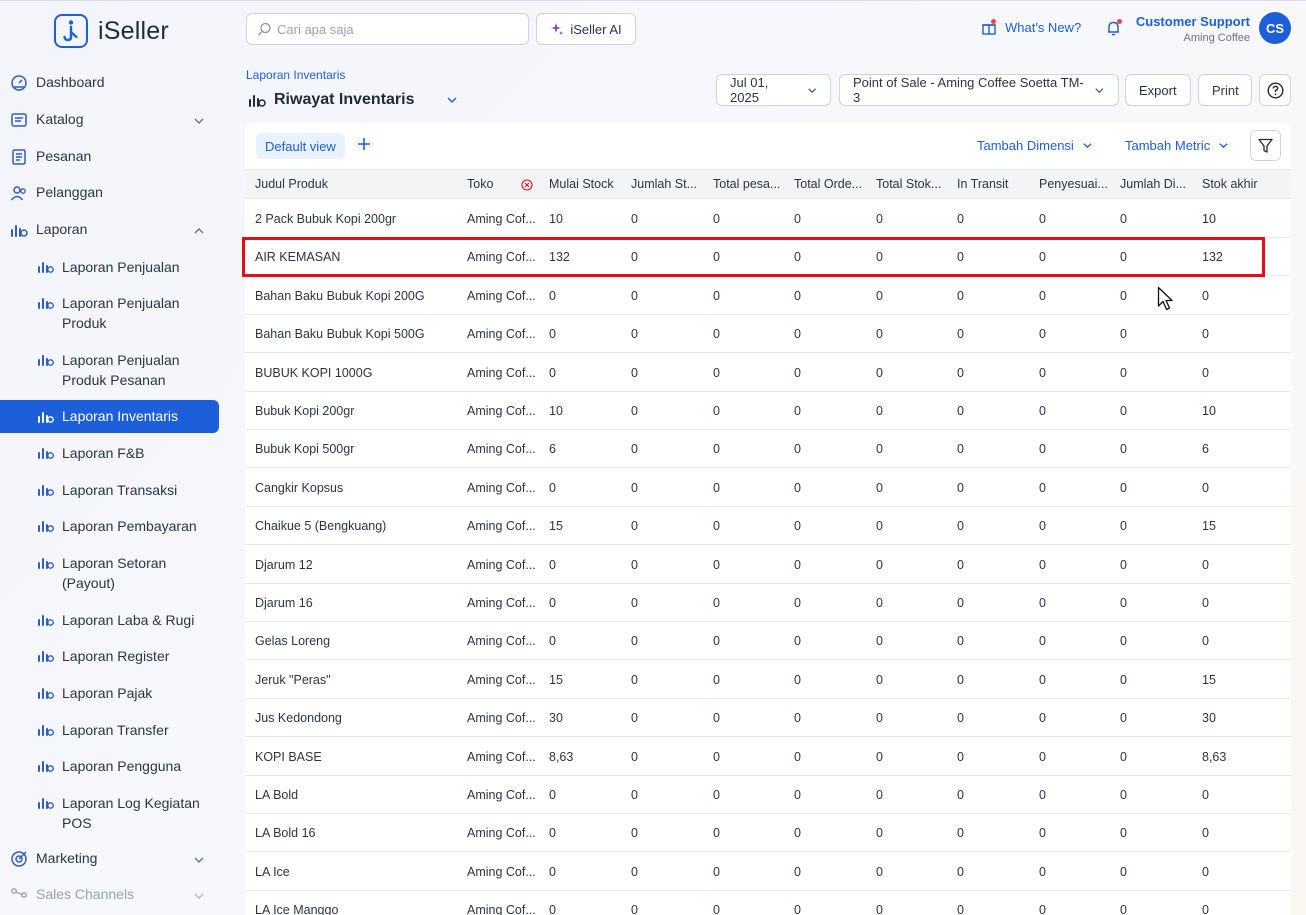 The width and height of the screenshot is (1306, 915). Describe the element at coordinates (768, 488) in the screenshot. I see `table-row: Cangkir Kopsus Aming Cof... 0 0 0 0 0 0 0 0 0` at that location.